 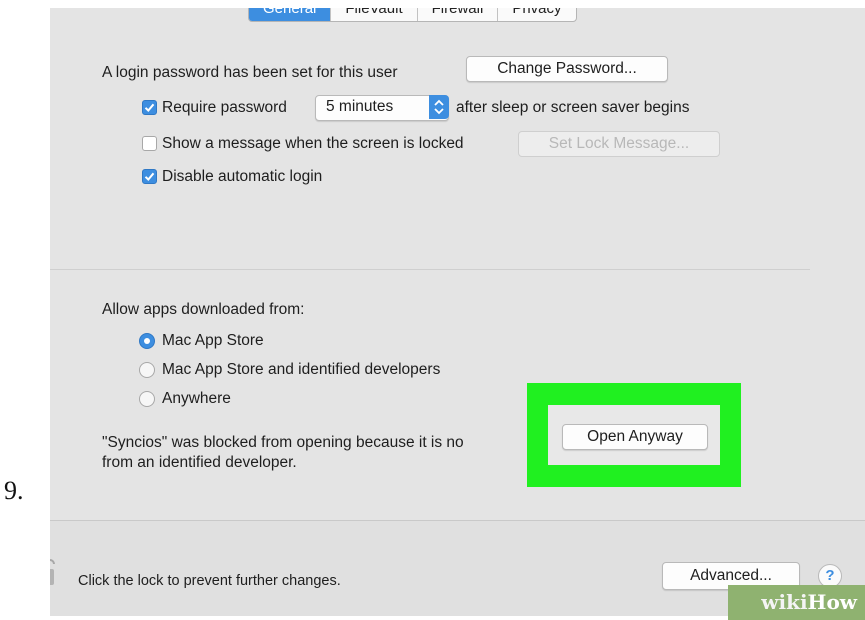 What do you see at coordinates (149, 143) in the screenshot?
I see `lock-message-checkbox` at bounding box center [149, 143].